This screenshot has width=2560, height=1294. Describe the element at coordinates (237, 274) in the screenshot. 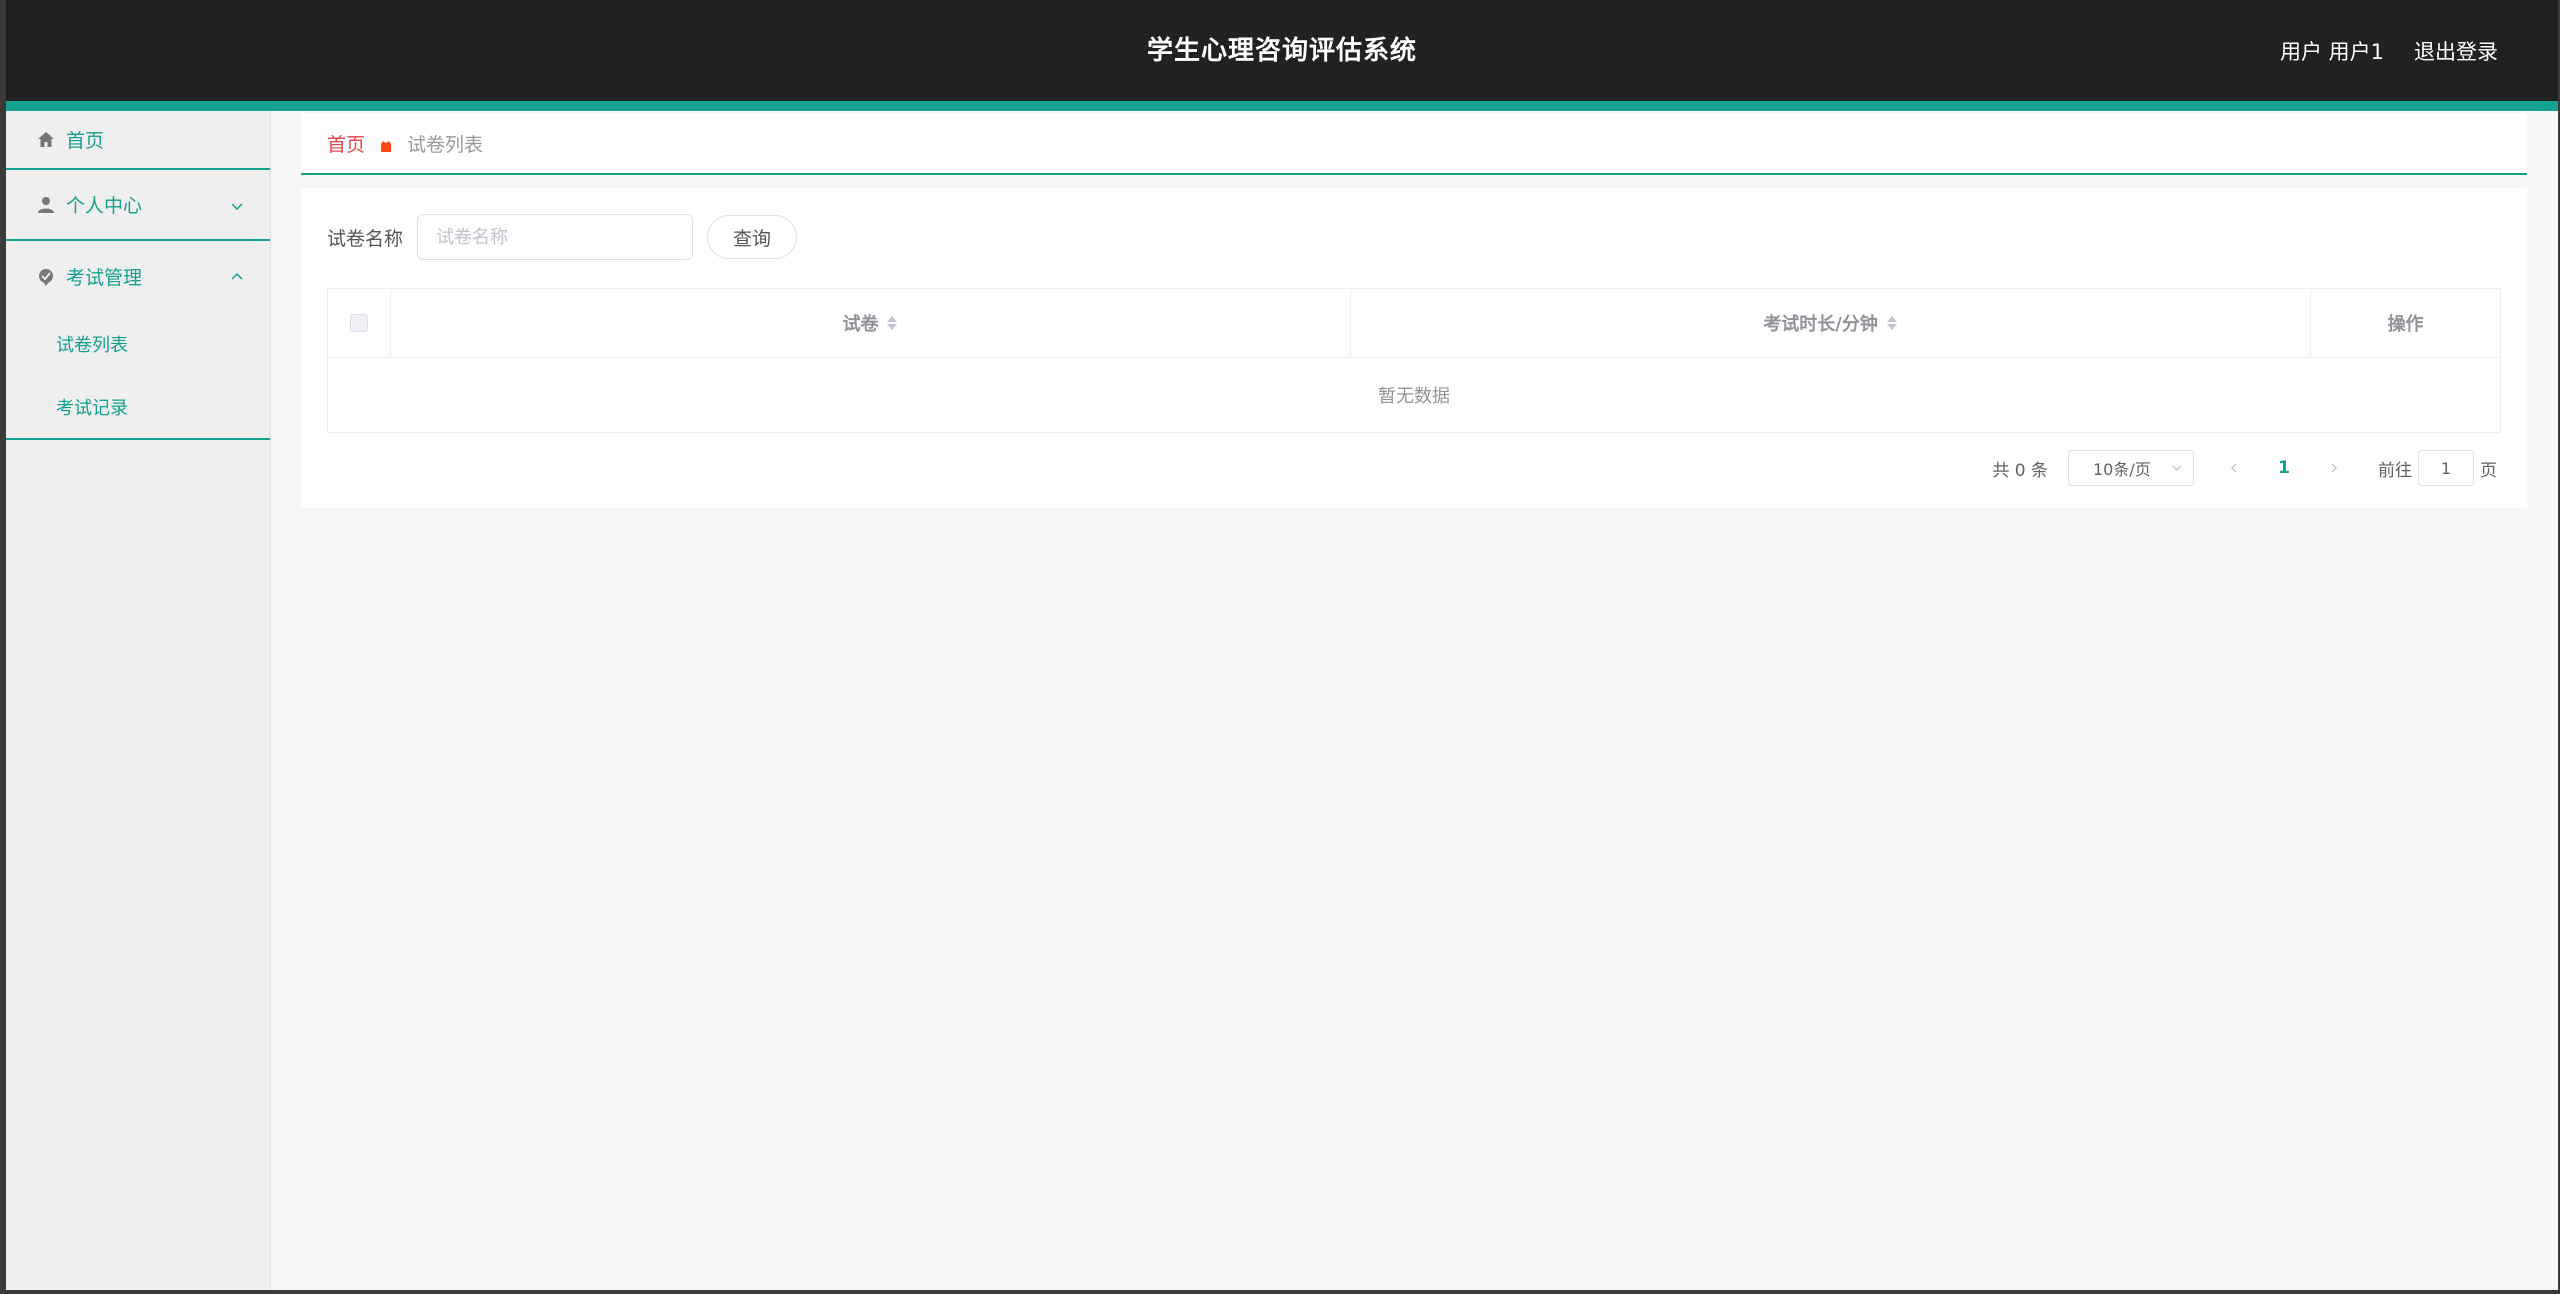

I see `chevron-up-icon` at that location.